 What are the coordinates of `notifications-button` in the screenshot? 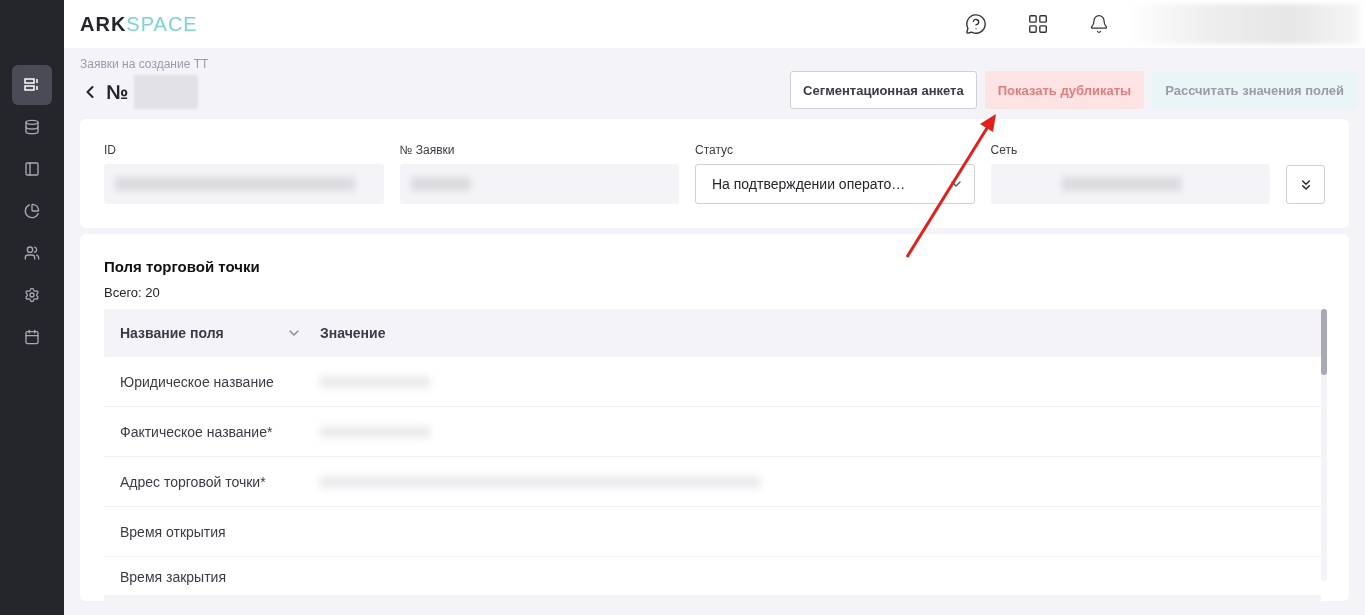 It's located at (1099, 24).